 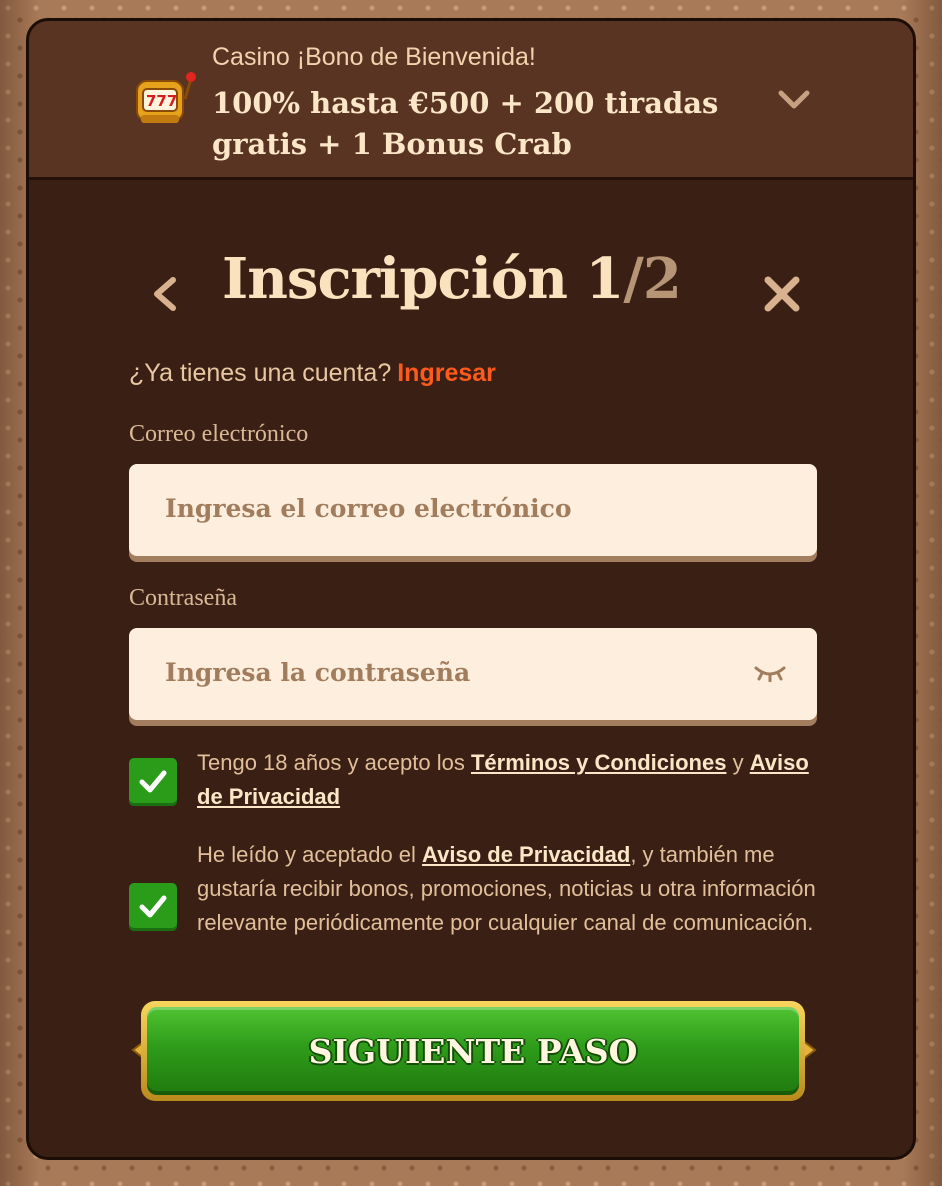 I want to click on next-step-label: SIGUIENTE PASO, so click(x=473, y=1051).